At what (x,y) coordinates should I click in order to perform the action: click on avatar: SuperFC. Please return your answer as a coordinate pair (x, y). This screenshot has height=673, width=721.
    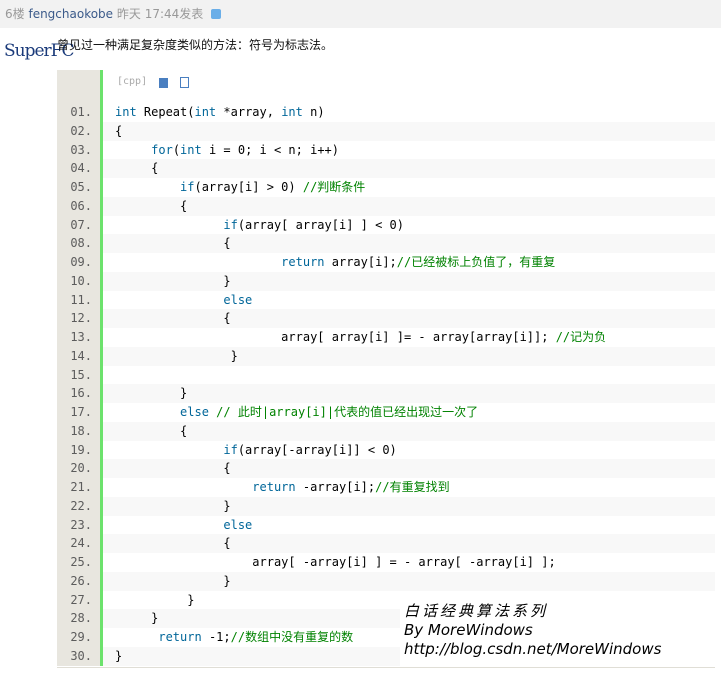
    Looking at the image, I should click on (39, 51).